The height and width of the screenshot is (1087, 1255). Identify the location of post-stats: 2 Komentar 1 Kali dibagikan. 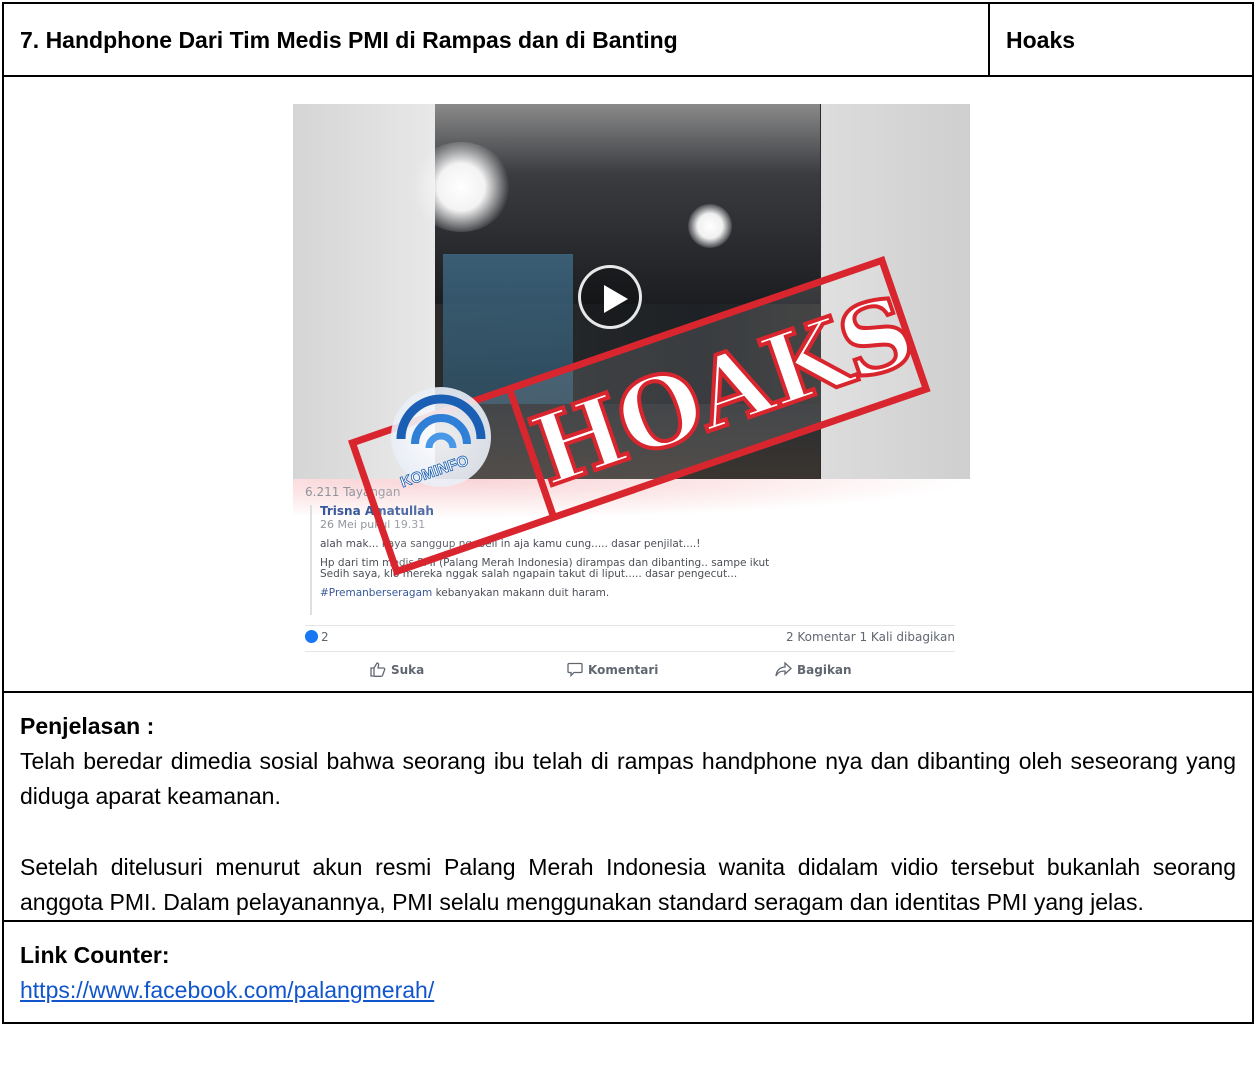
(870, 637).